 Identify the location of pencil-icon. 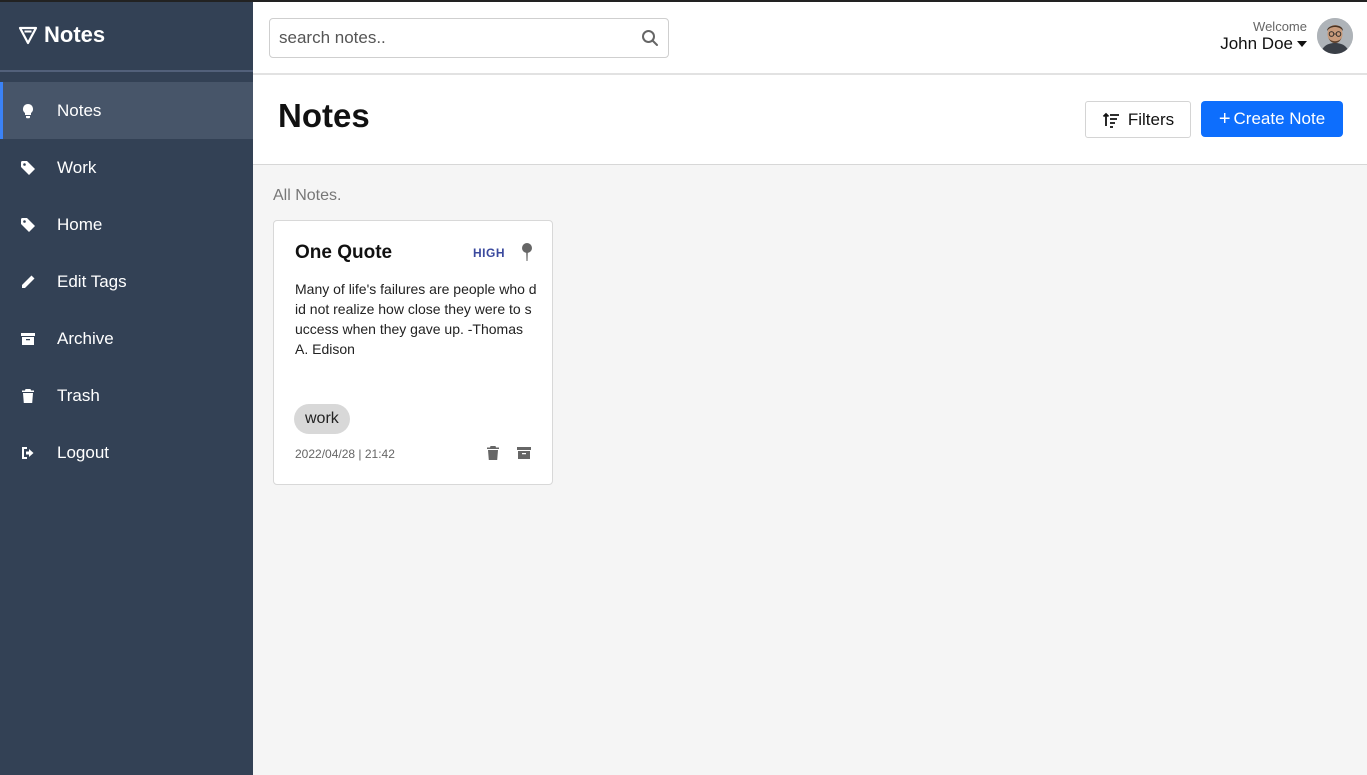
(28, 282).